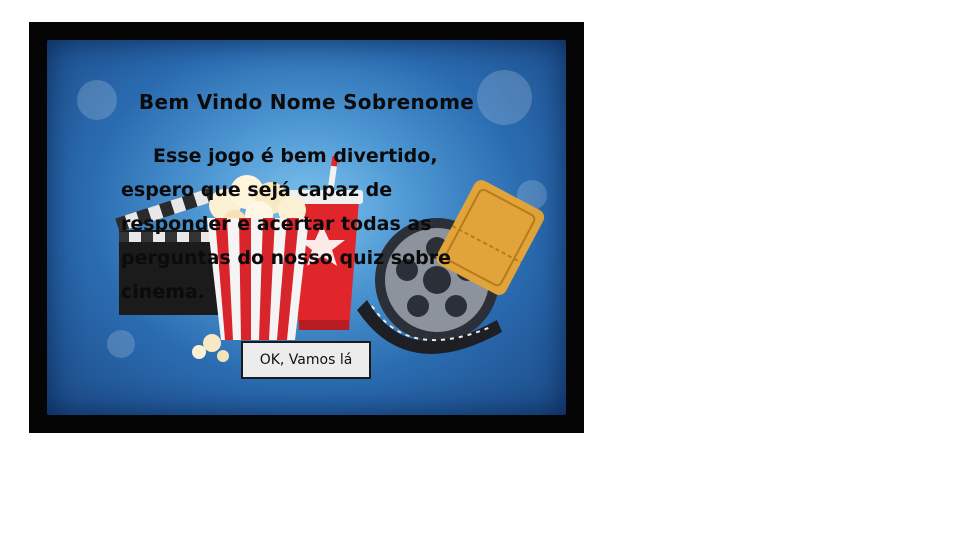 The height and width of the screenshot is (535, 977). Describe the element at coordinates (306, 360) in the screenshot. I see `ok-button: OK, Vamos lá` at that location.